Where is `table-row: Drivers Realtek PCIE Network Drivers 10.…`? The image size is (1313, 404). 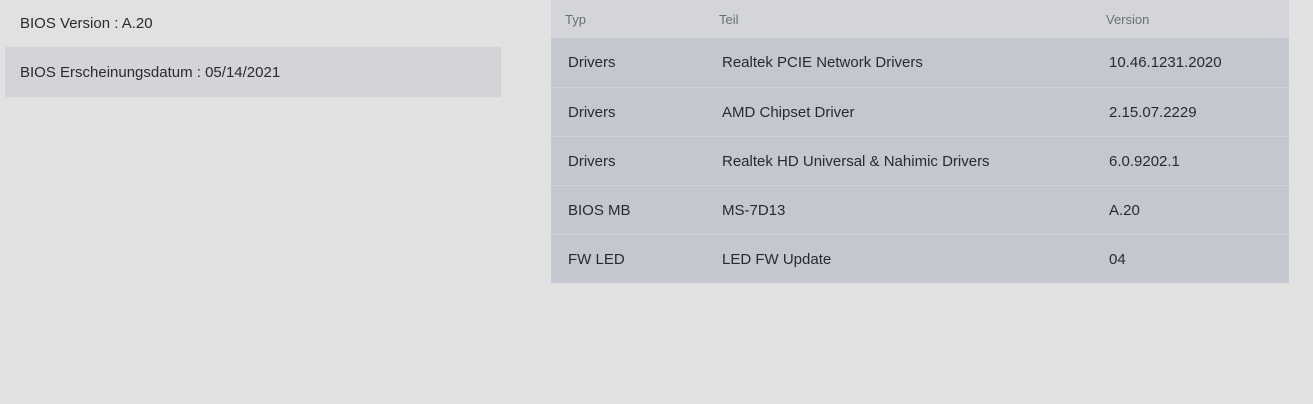 table-row: Drivers Realtek PCIE Network Drivers 10.… is located at coordinates (920, 62).